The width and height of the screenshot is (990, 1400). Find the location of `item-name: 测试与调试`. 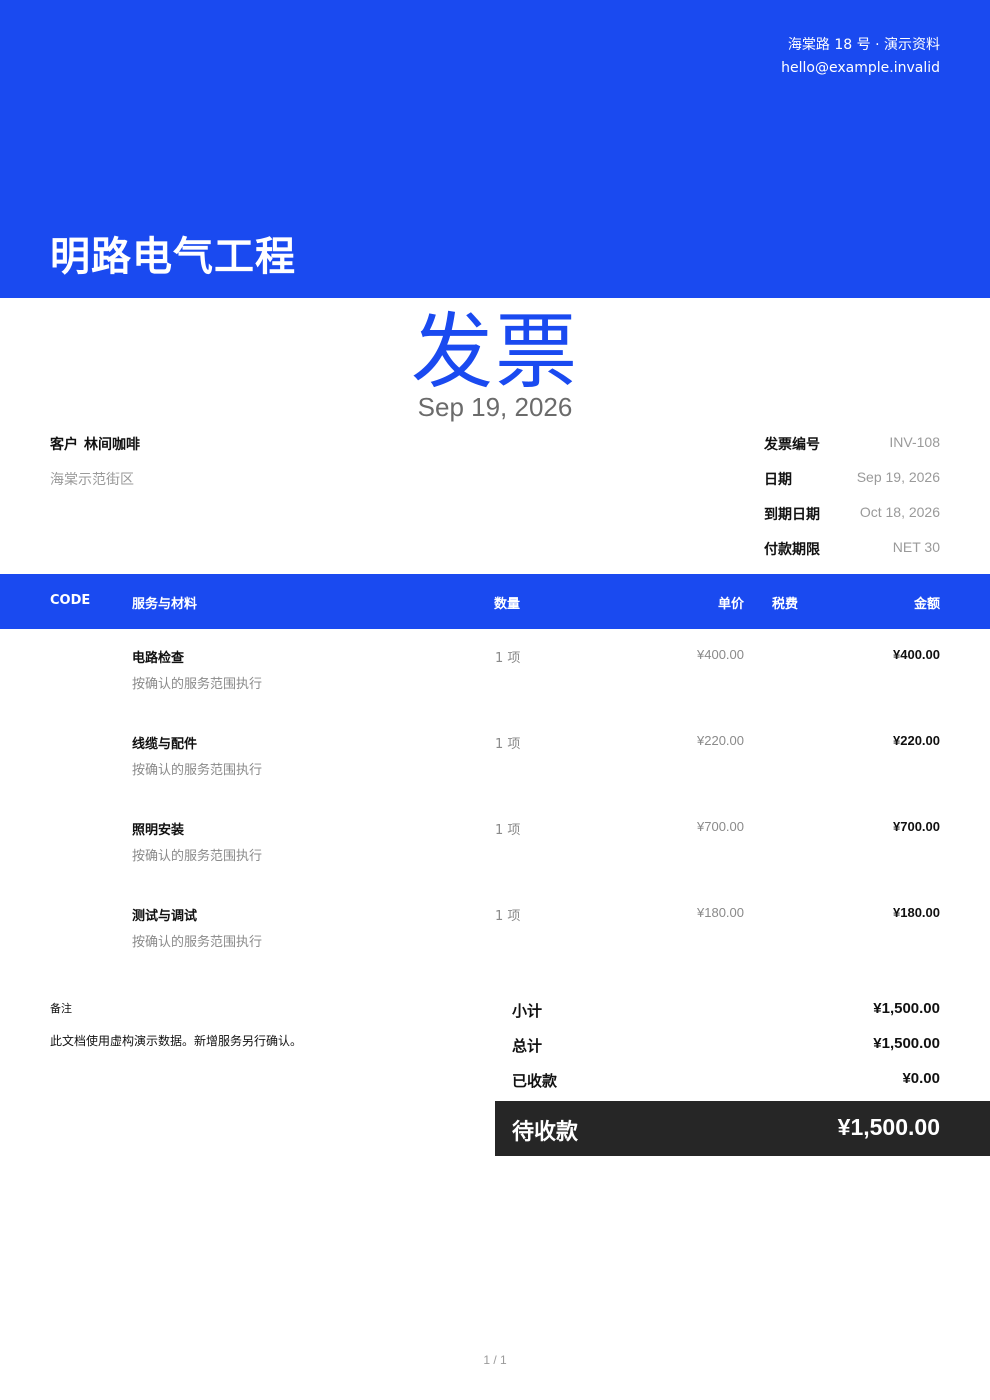

item-name: 测试与调试 is located at coordinates (165, 916).